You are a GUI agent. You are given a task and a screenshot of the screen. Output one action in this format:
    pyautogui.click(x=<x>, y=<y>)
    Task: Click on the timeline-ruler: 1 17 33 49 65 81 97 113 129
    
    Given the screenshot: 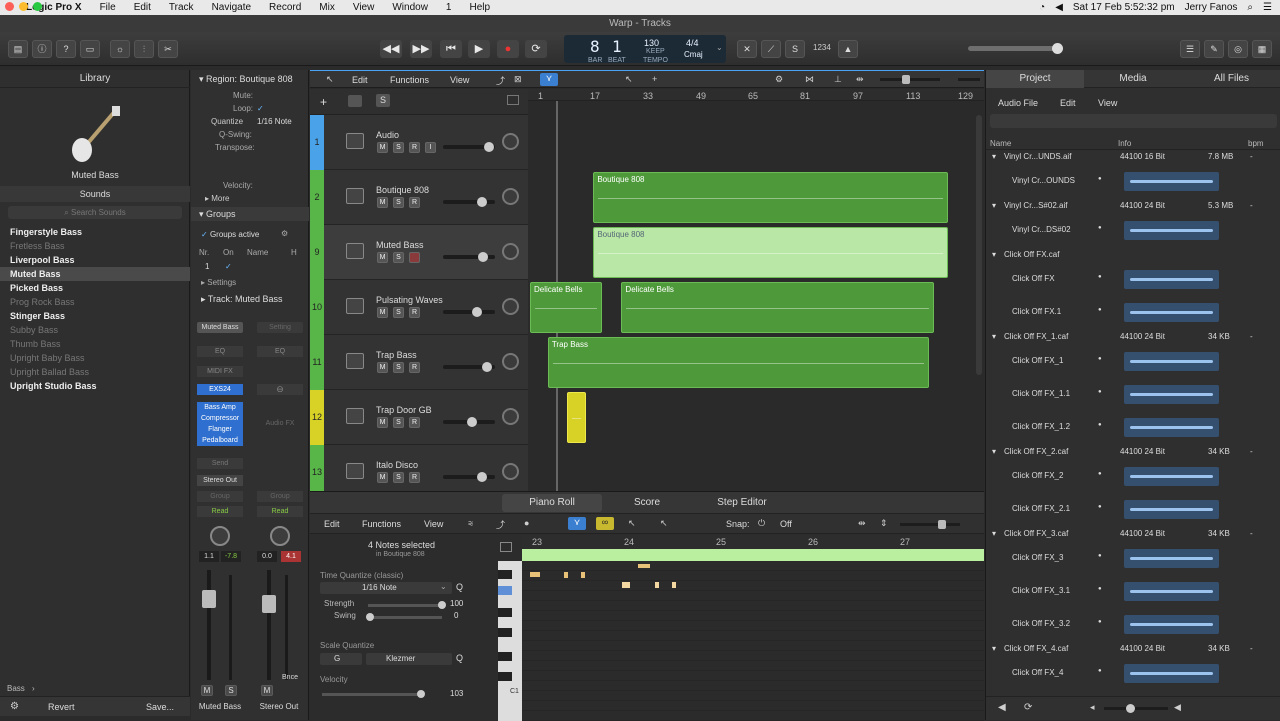 What is the action you would take?
    pyautogui.click(x=756, y=95)
    